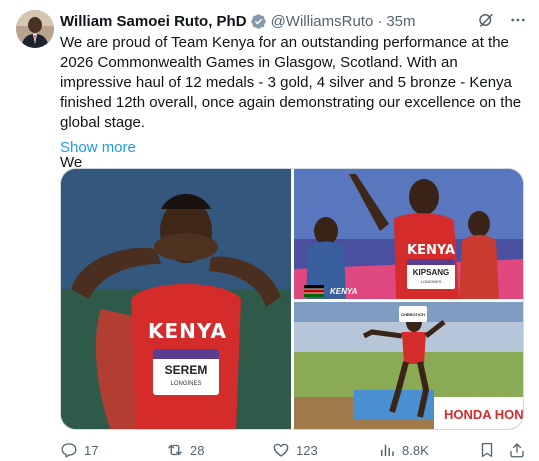  I want to click on verified-badge-icon, so click(258, 21).